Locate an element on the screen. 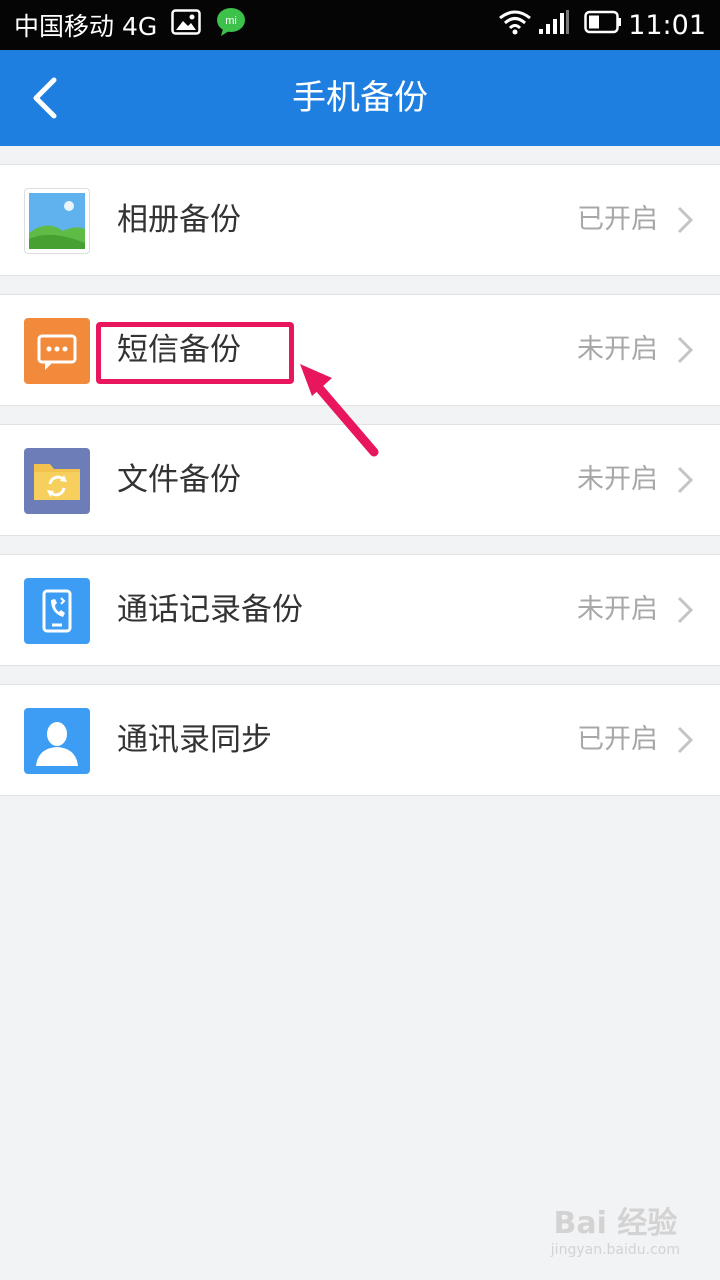  status-left: 中国移动 4G mi is located at coordinates (123, 25).